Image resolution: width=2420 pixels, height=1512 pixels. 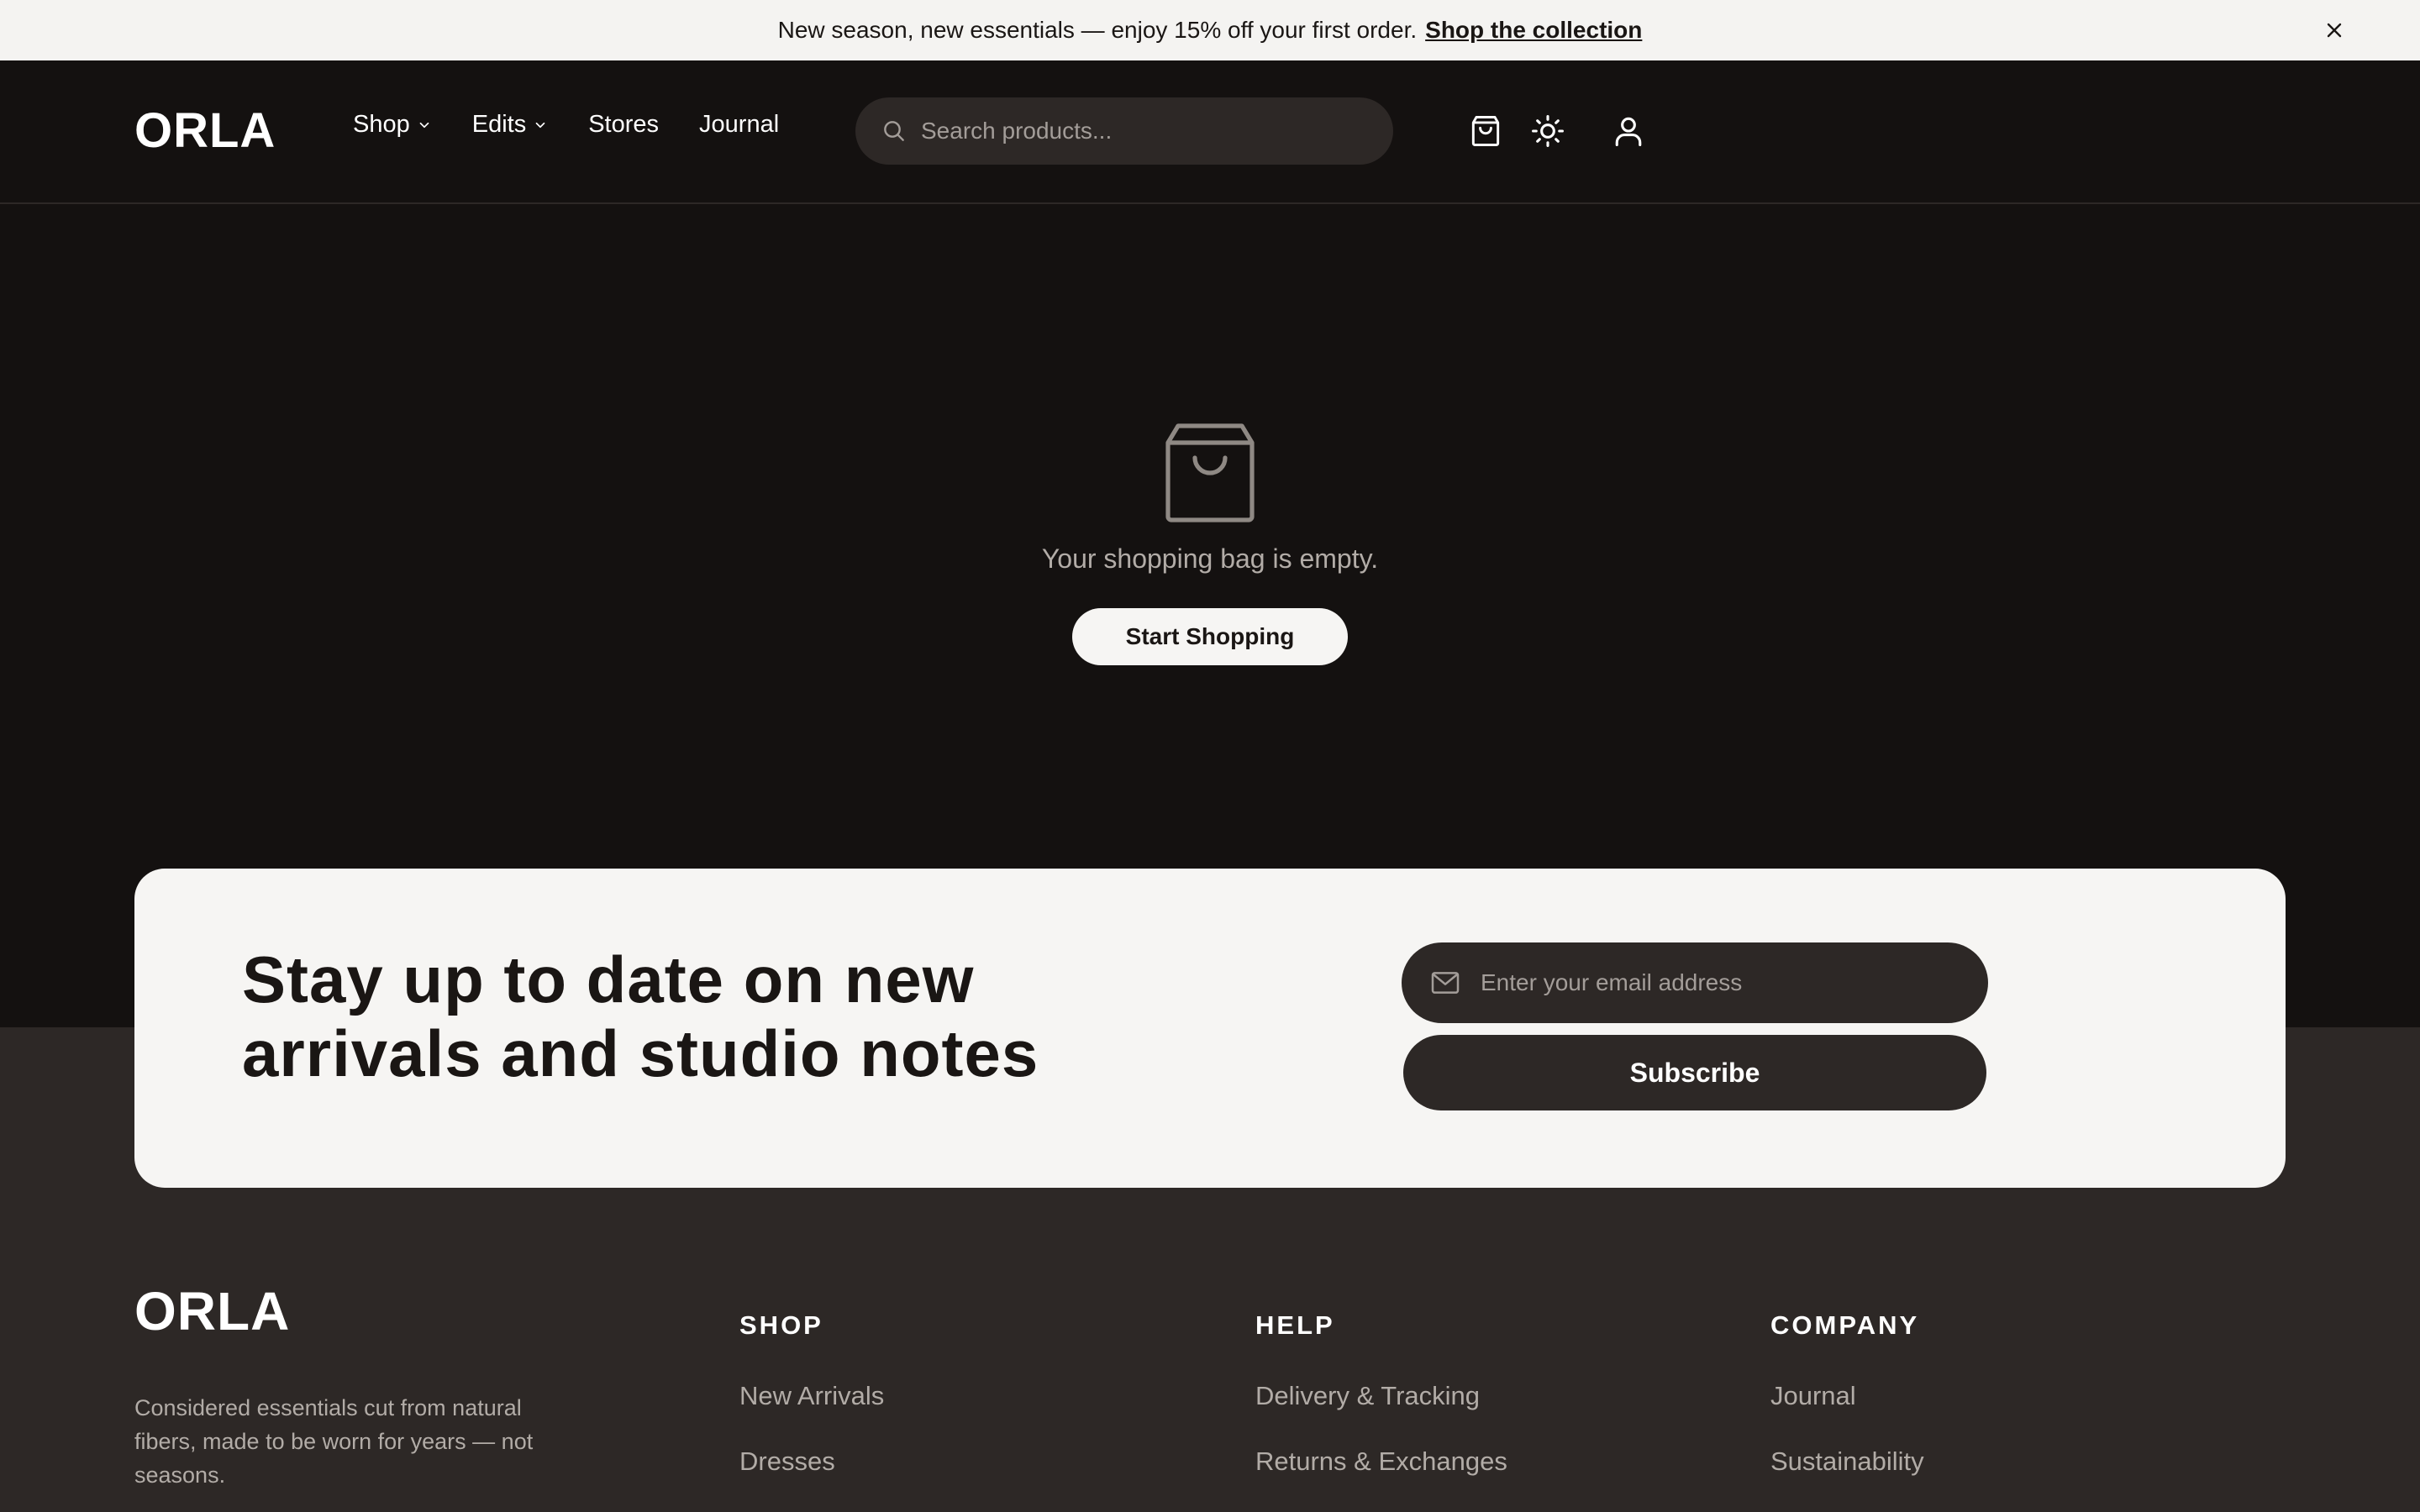 I want to click on nav-journal: Journal, so click(x=739, y=125).